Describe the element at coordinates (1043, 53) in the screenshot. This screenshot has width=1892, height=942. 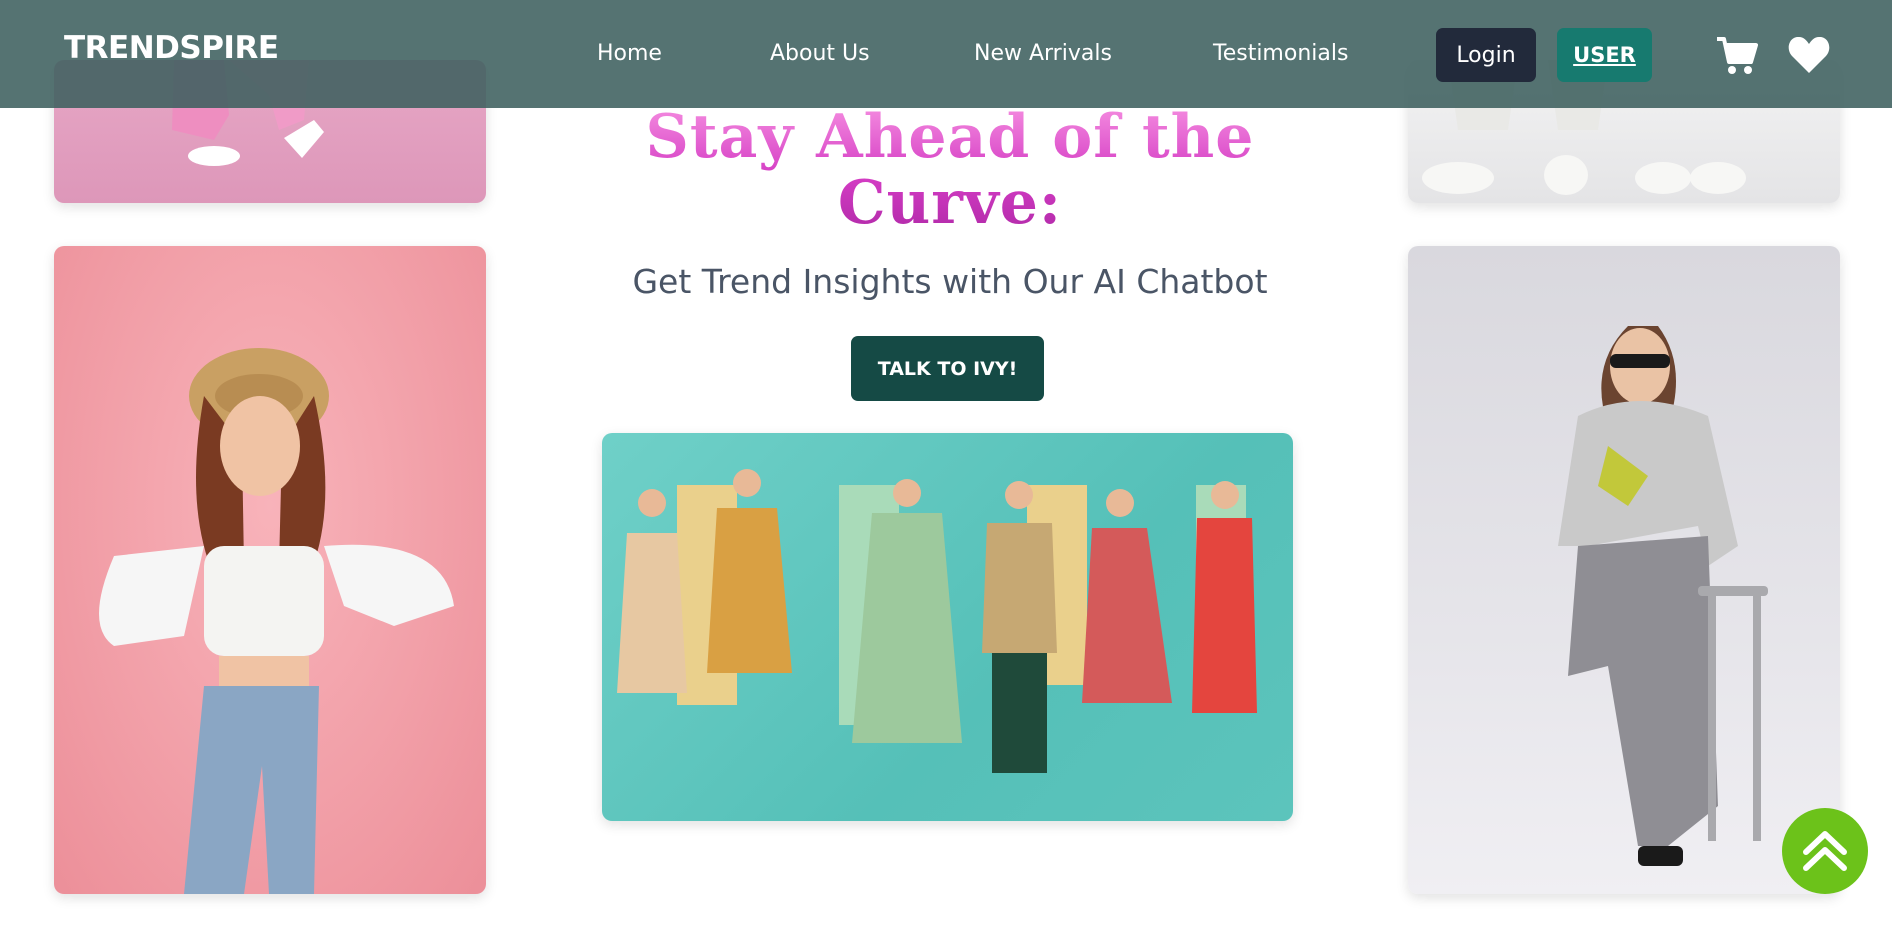
I see `nav-link-new-arrivals: New Arrivals` at that location.